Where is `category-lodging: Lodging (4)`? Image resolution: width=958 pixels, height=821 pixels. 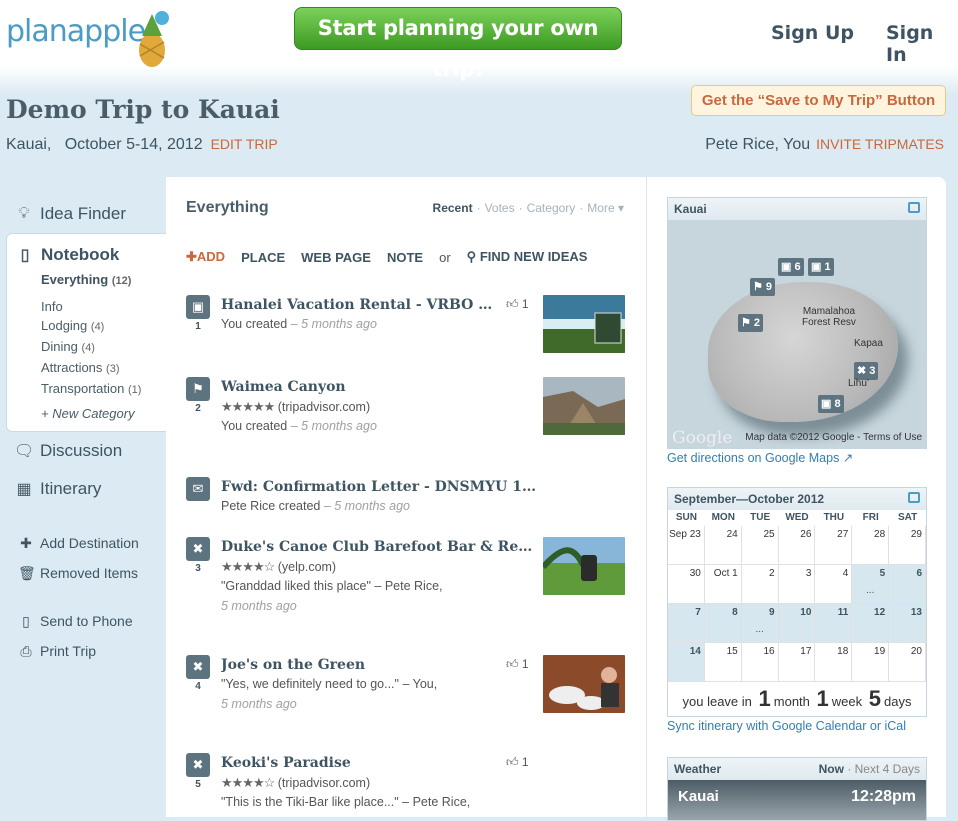 category-lodging: Lodging (4) is located at coordinates (86, 326).